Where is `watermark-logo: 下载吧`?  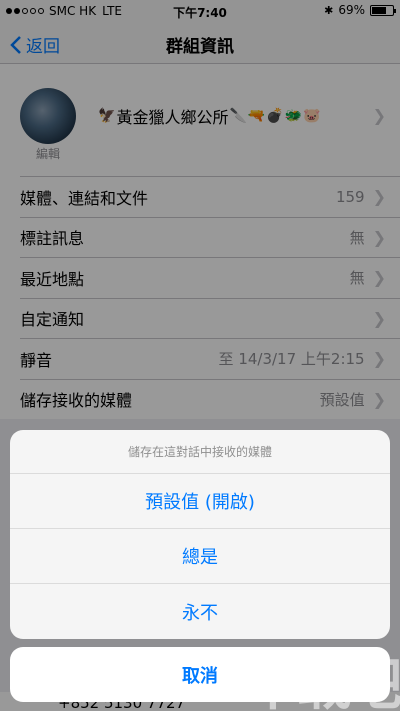
watermark-logo: 下载吧 is located at coordinates (323, 682).